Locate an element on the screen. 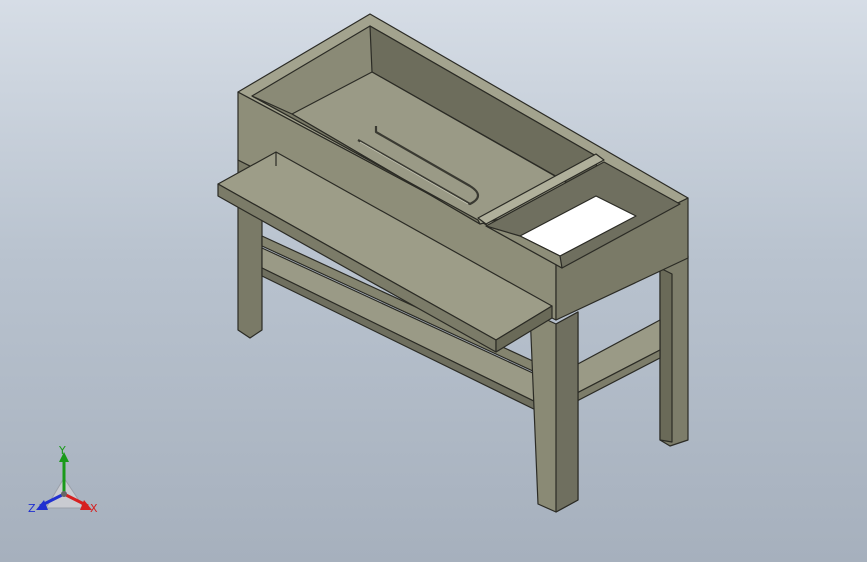 The image size is (867, 562). z-axis-label: Z is located at coordinates (32, 508).